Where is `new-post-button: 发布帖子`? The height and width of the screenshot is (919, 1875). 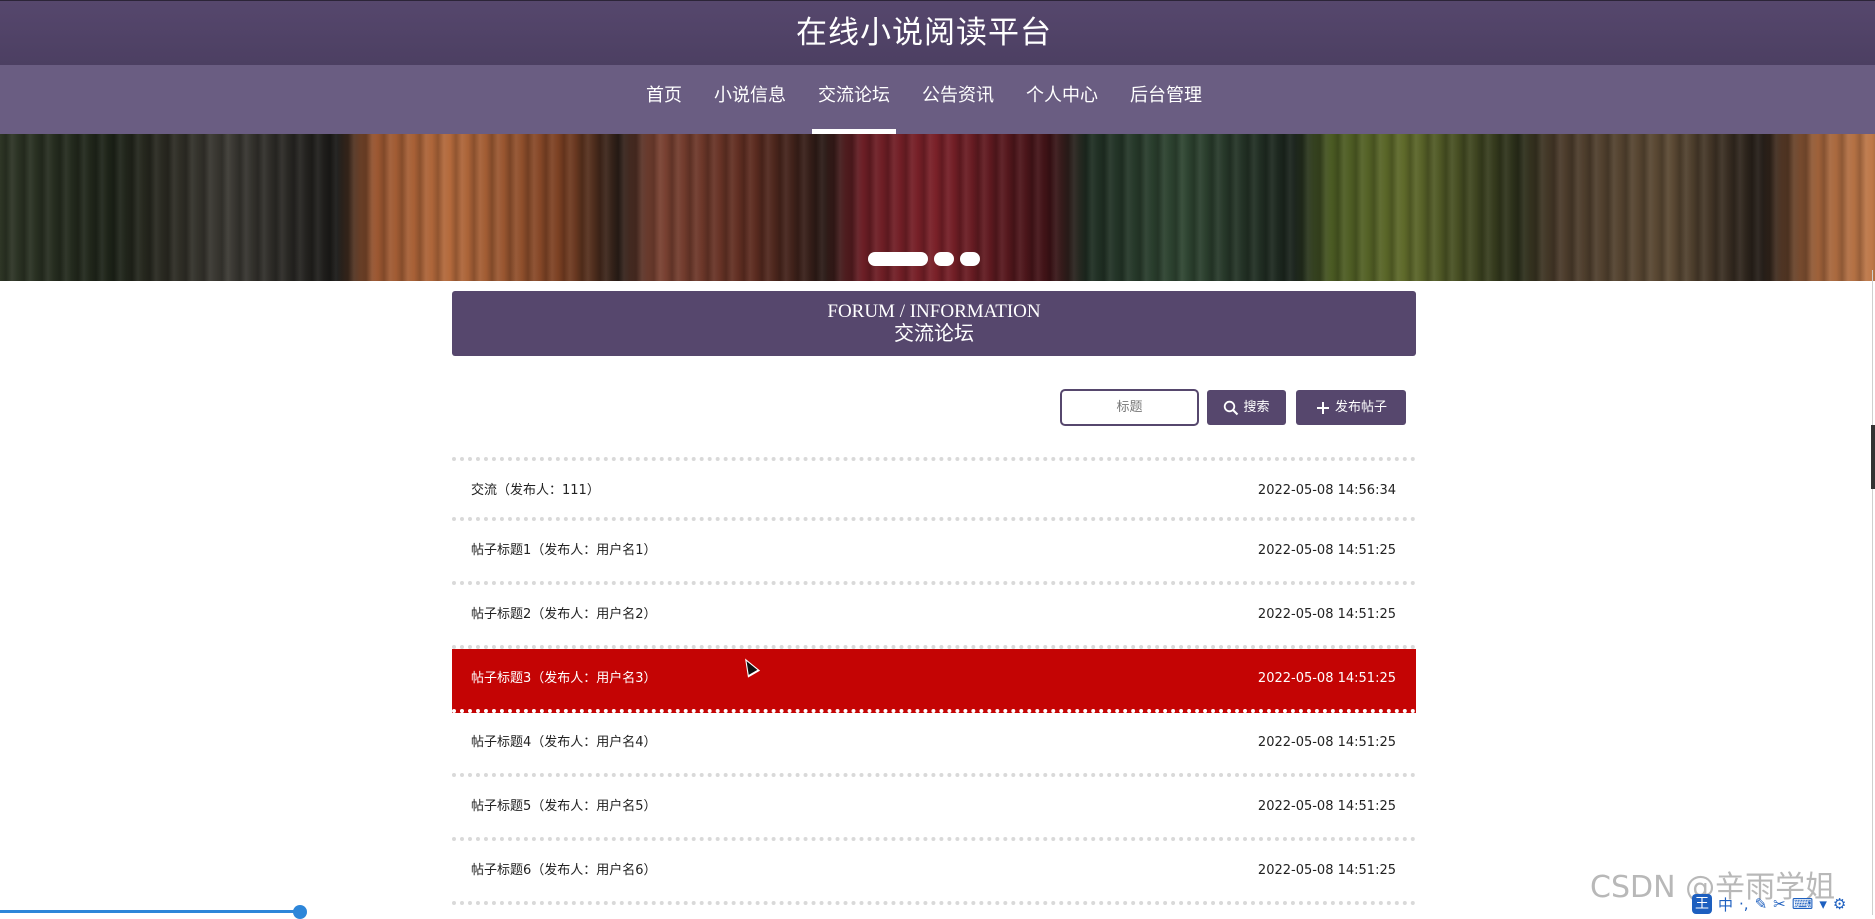 new-post-button: 发布帖子 is located at coordinates (1351, 407).